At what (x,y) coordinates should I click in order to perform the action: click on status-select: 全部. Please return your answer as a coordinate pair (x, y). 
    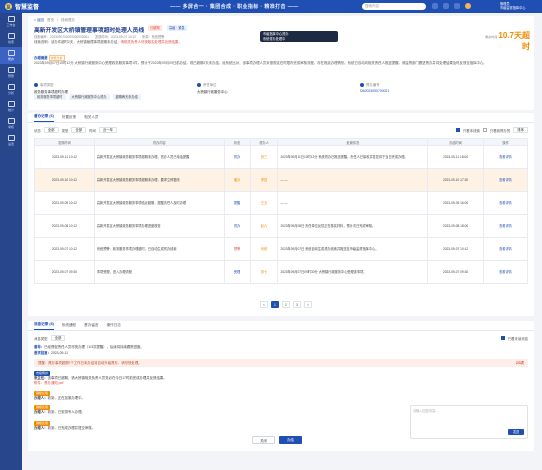
    Looking at the image, I should click on (51, 130).